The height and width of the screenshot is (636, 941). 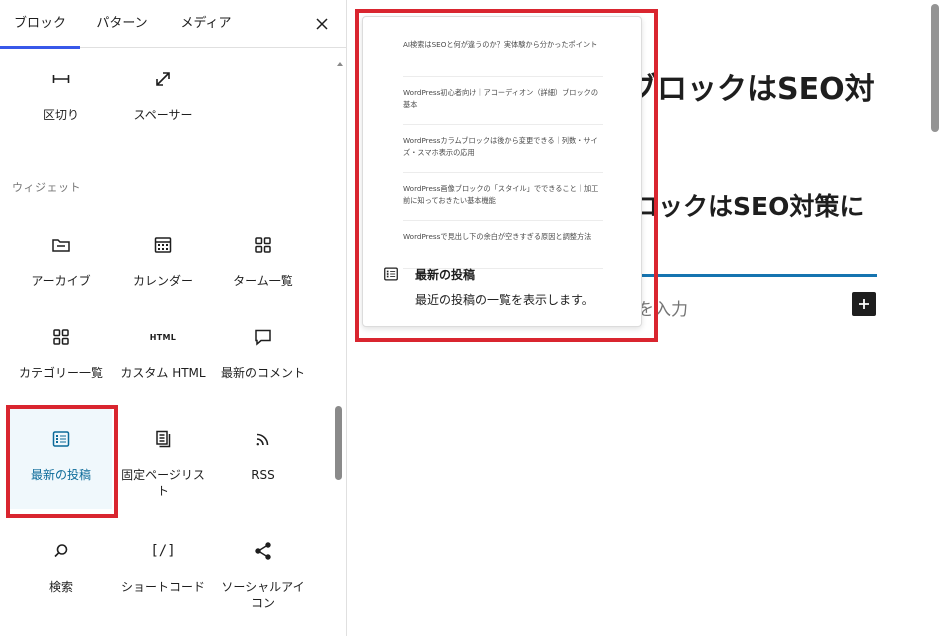 What do you see at coordinates (60, 373) in the screenshot?
I see `block-label: カテゴリー一覧` at bounding box center [60, 373].